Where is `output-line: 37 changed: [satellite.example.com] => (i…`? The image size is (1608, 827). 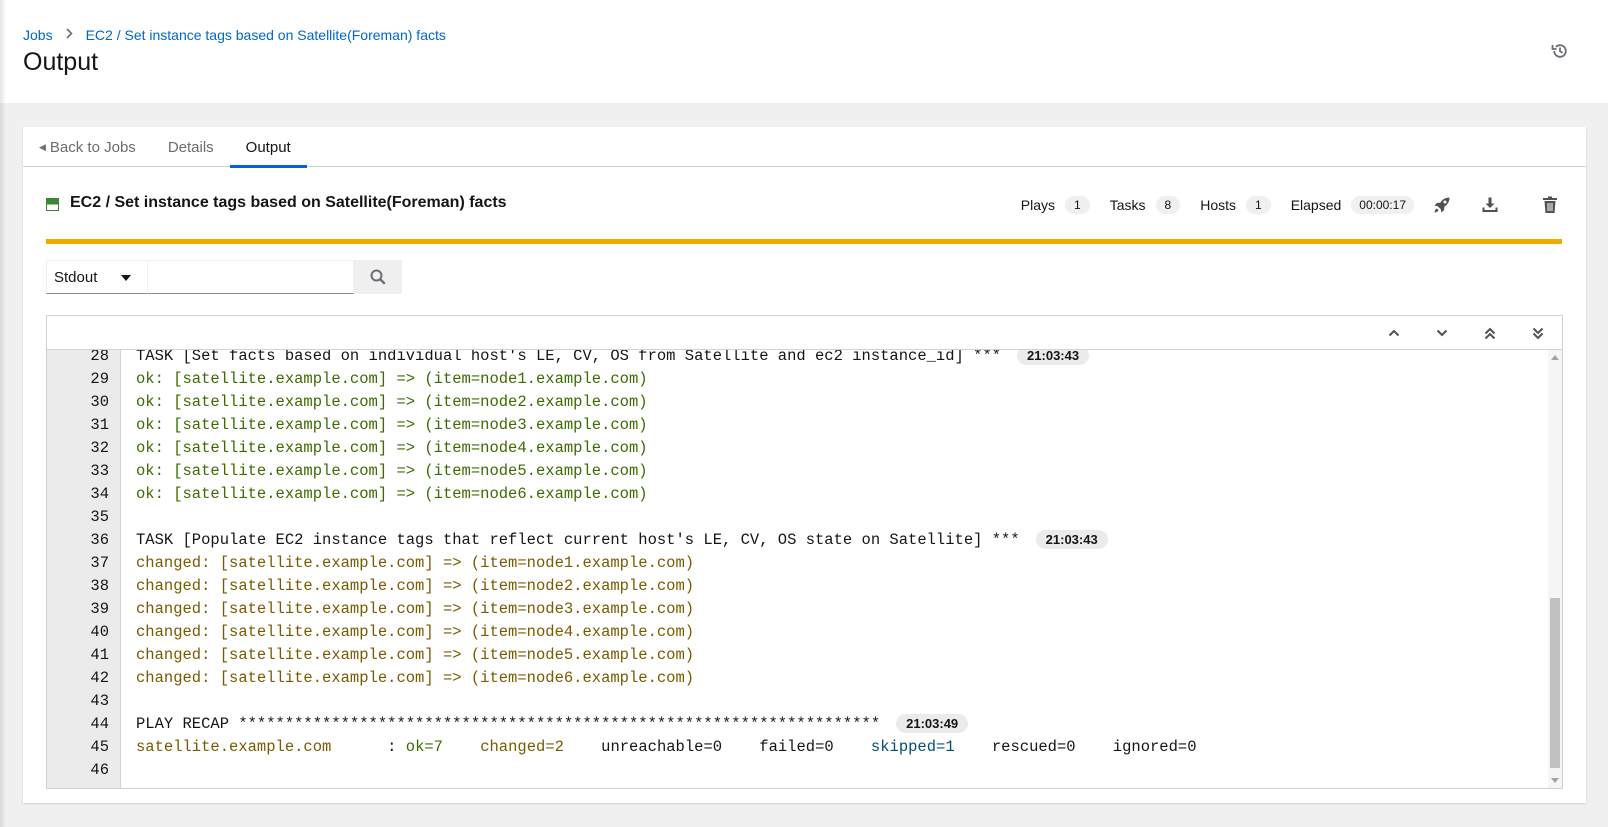
output-line: 37 changed: [satellite.example.com] => (i… is located at coordinates (797, 563).